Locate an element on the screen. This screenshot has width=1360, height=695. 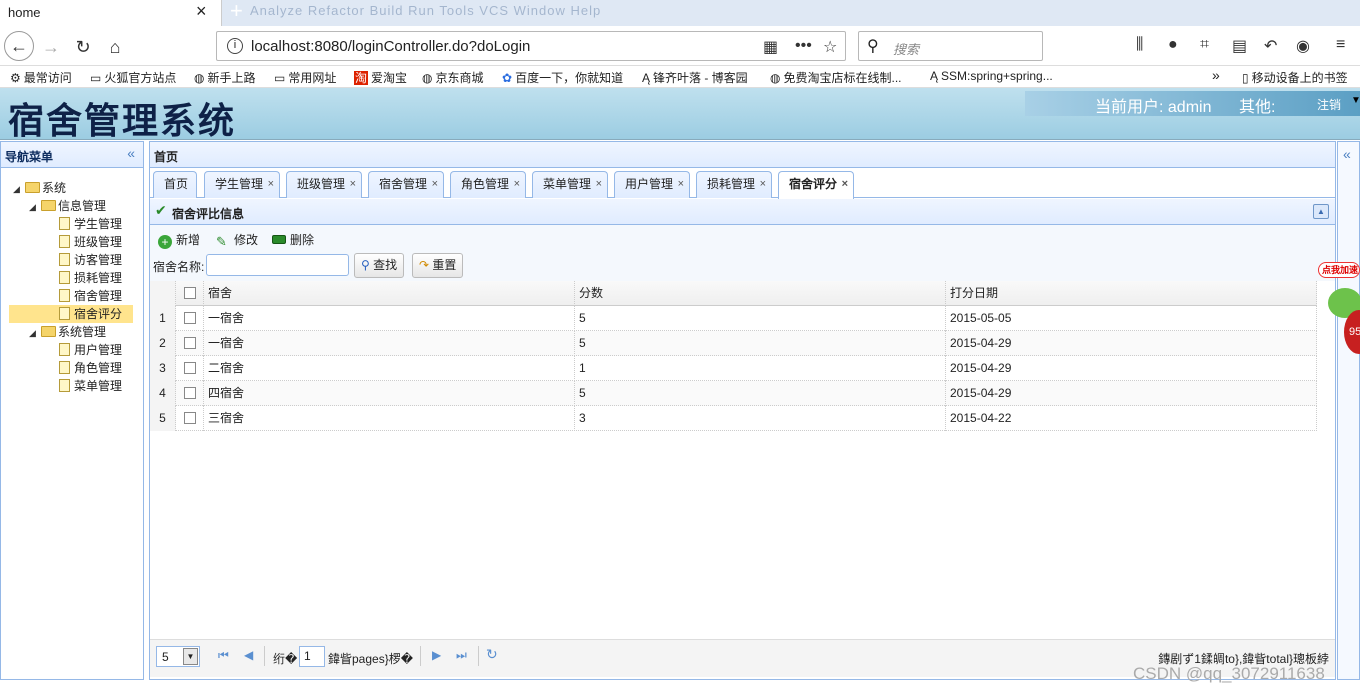
nav-node: 访客管理 is located at coordinates (90, 260).